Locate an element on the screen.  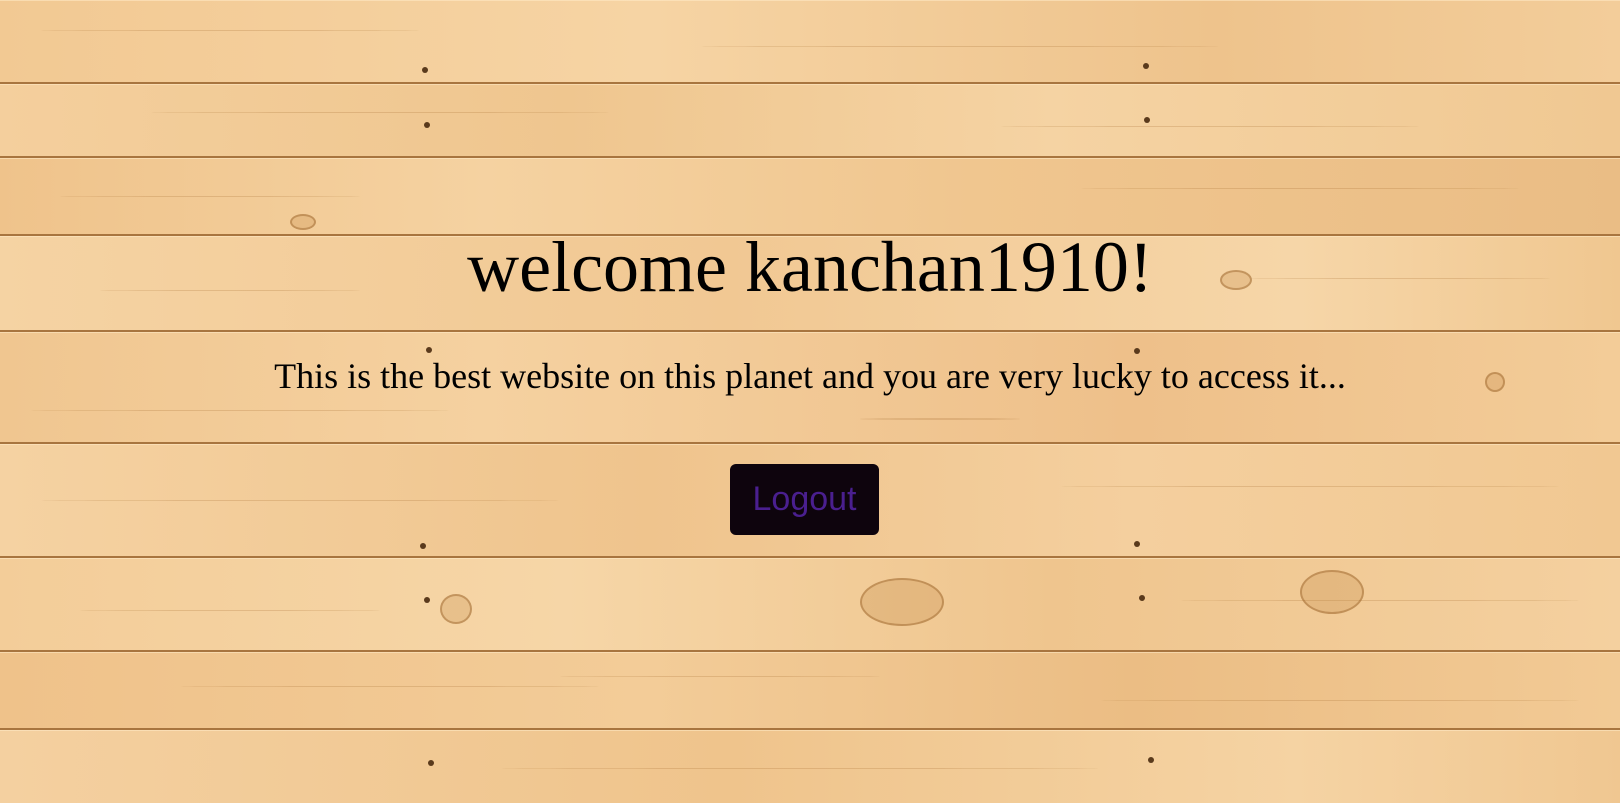
welcome-heading: welcome kanchan1910! is located at coordinates (810, 267).